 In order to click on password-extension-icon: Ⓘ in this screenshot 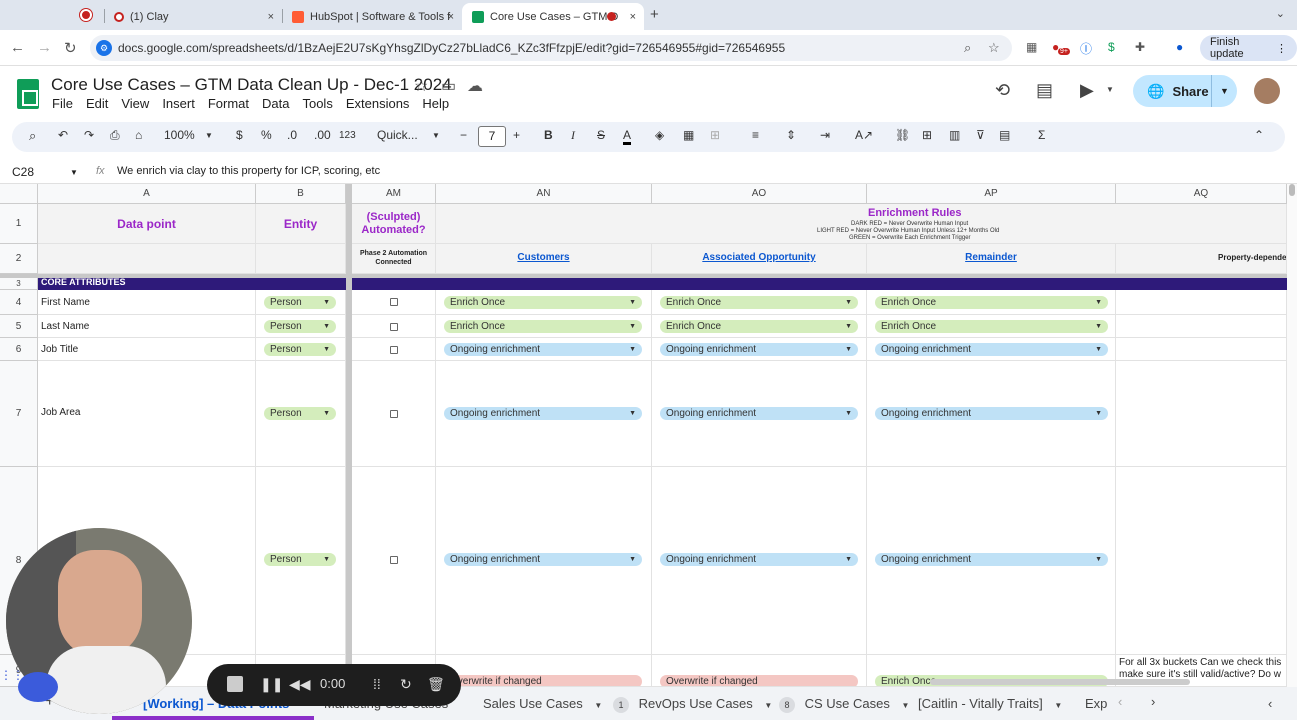, I will do `click(1086, 48)`.